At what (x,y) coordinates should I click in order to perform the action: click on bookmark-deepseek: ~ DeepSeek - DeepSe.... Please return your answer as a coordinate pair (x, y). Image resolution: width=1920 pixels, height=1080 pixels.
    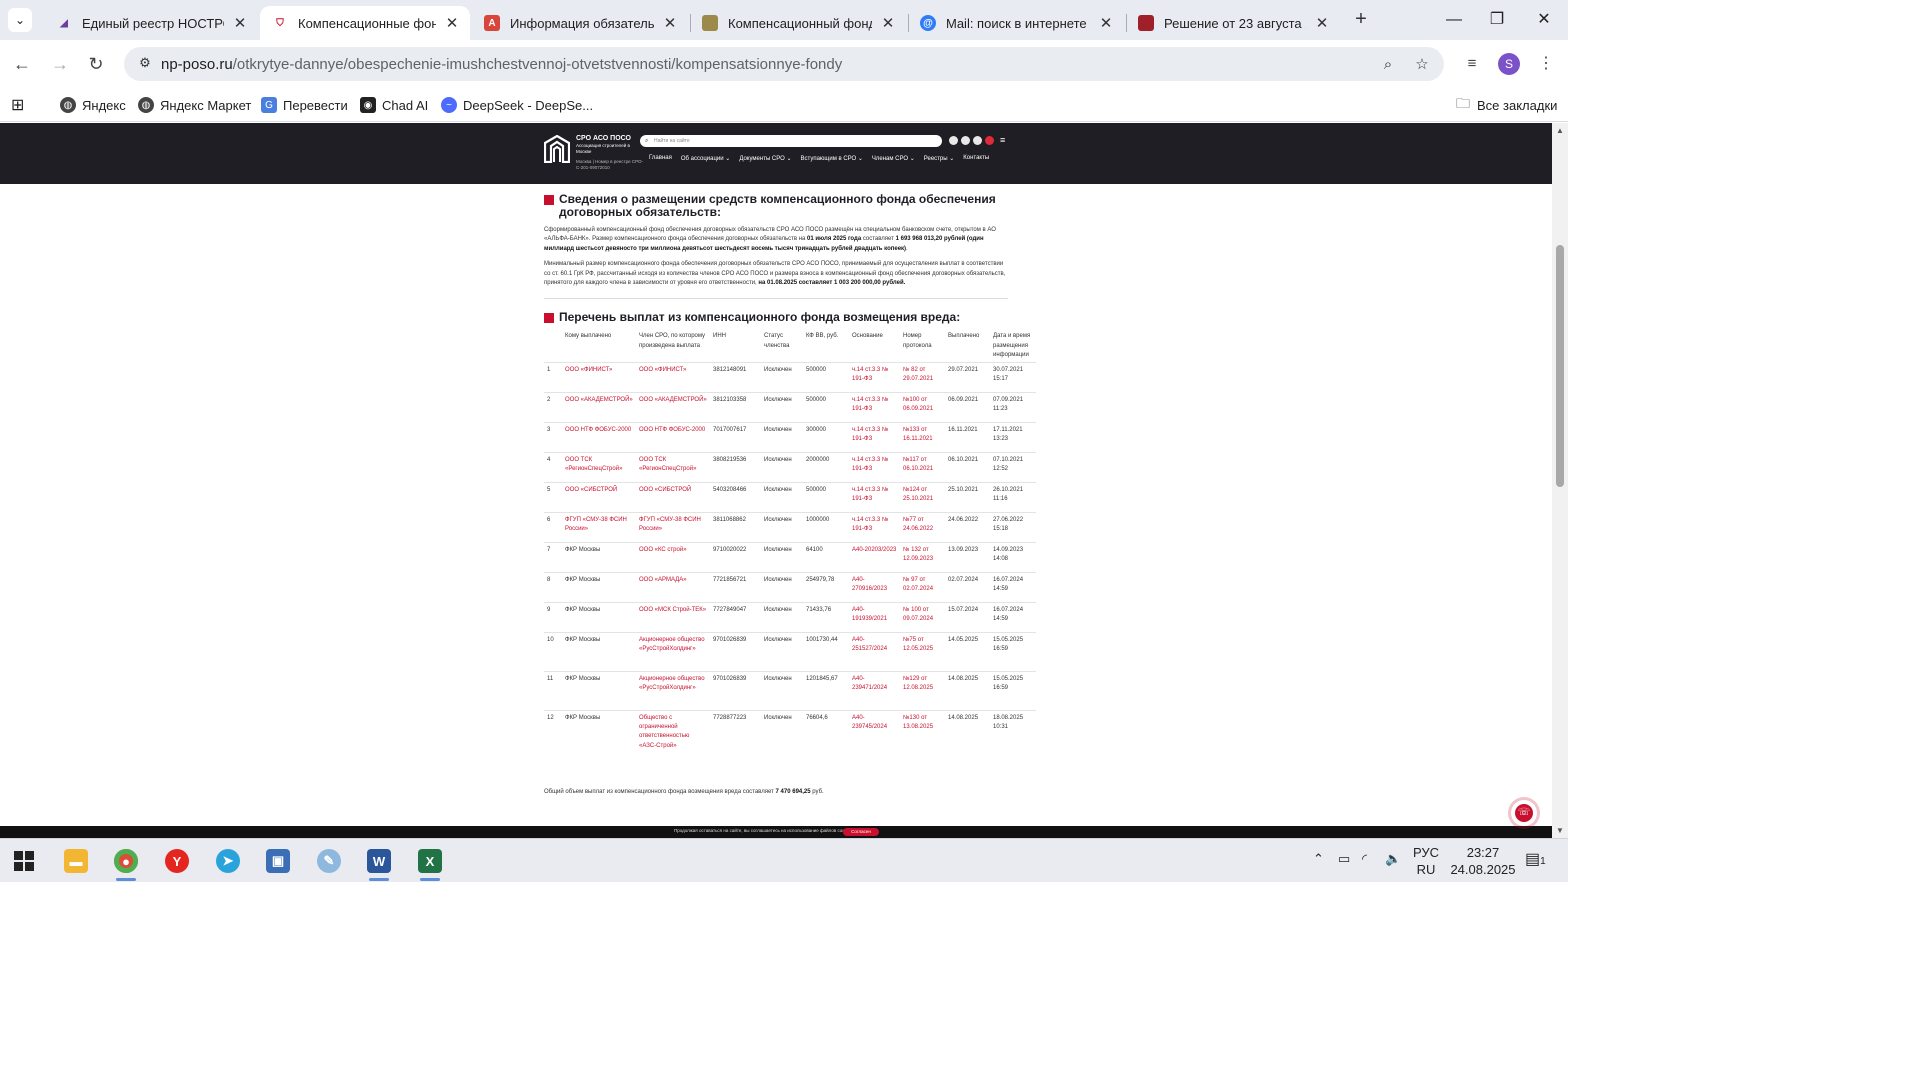
    Looking at the image, I should click on (517, 105).